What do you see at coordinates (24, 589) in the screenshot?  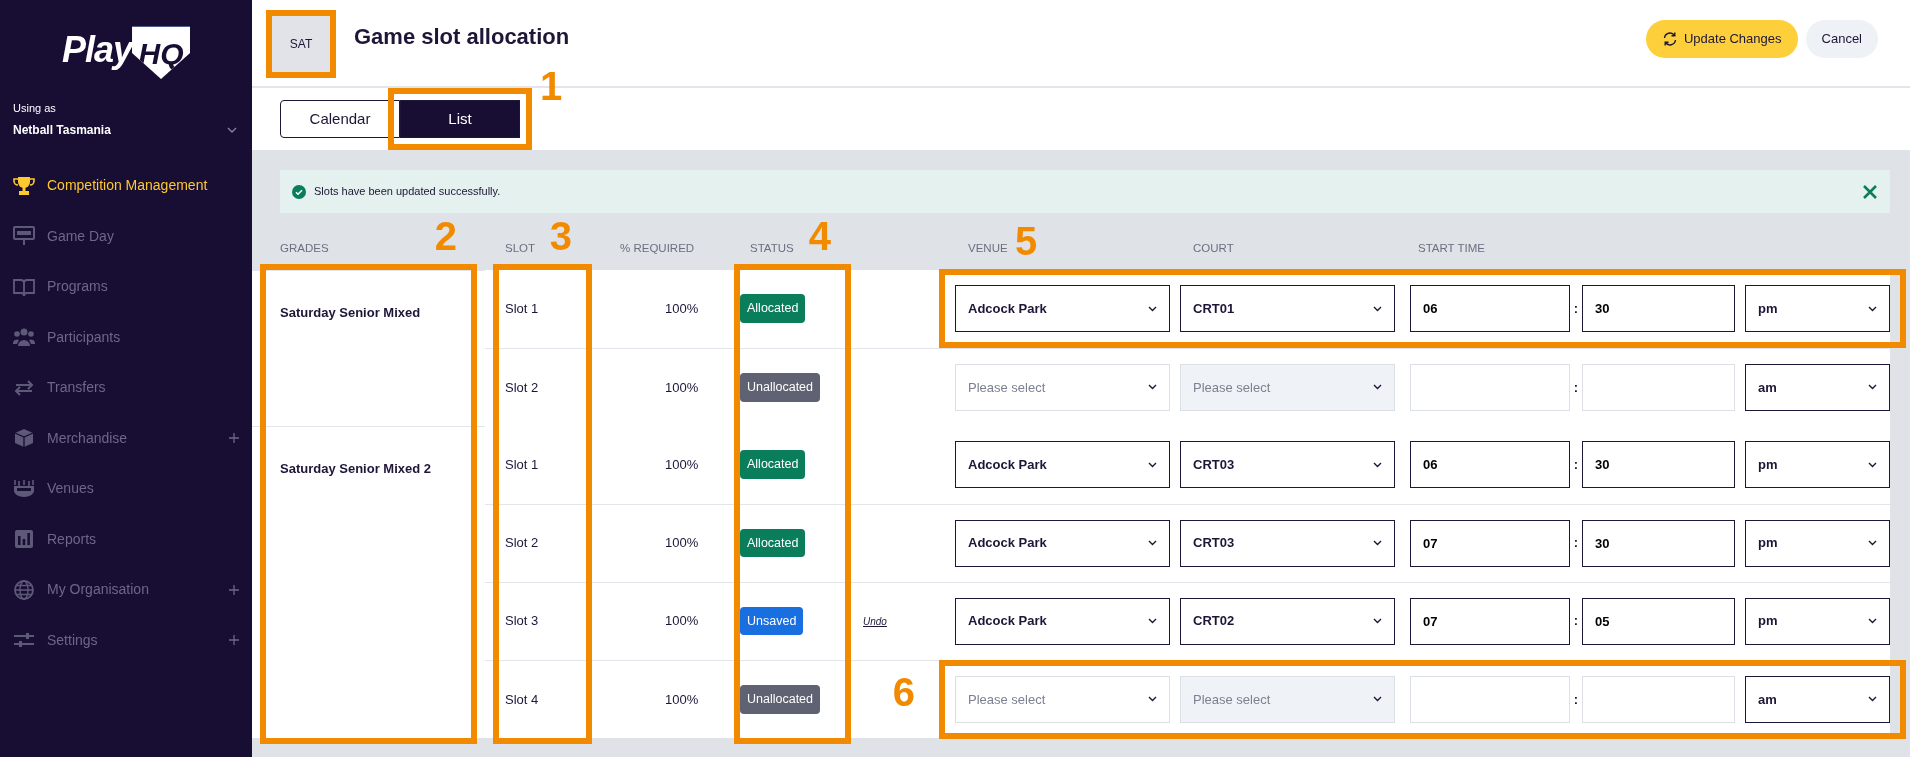 I see `globe-icon` at bounding box center [24, 589].